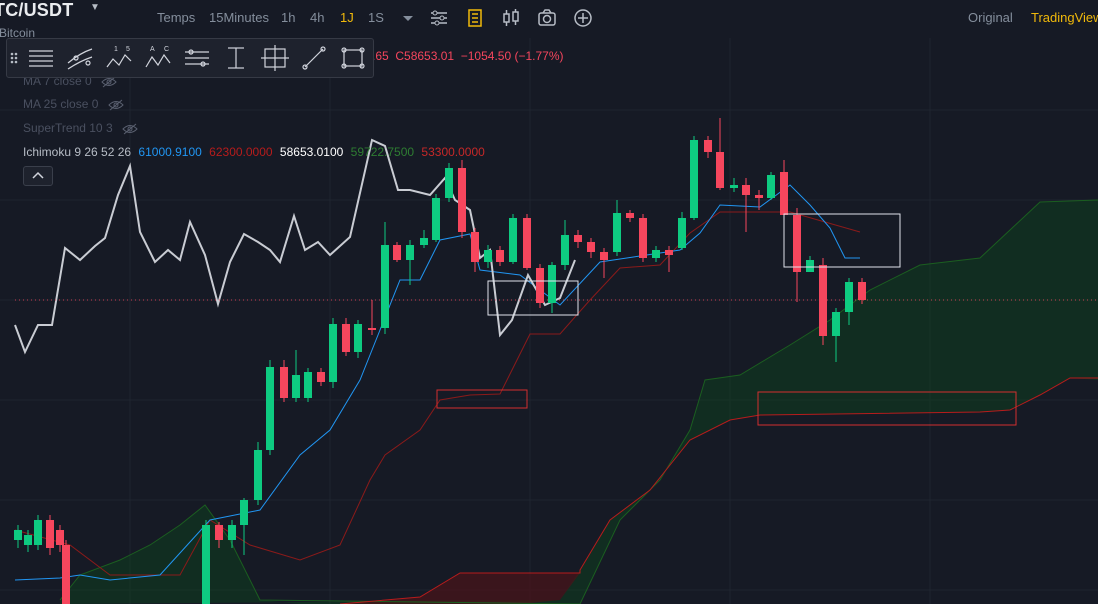 This screenshot has width=1098, height=604. Describe the element at coordinates (511, 18) in the screenshot. I see `candle-style-icon` at that location.